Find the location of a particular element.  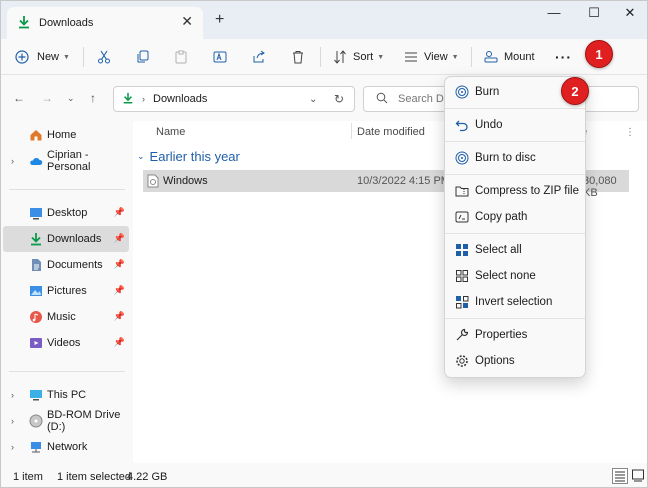

sidebar-item-music: Music 📌 is located at coordinates (66, 317).